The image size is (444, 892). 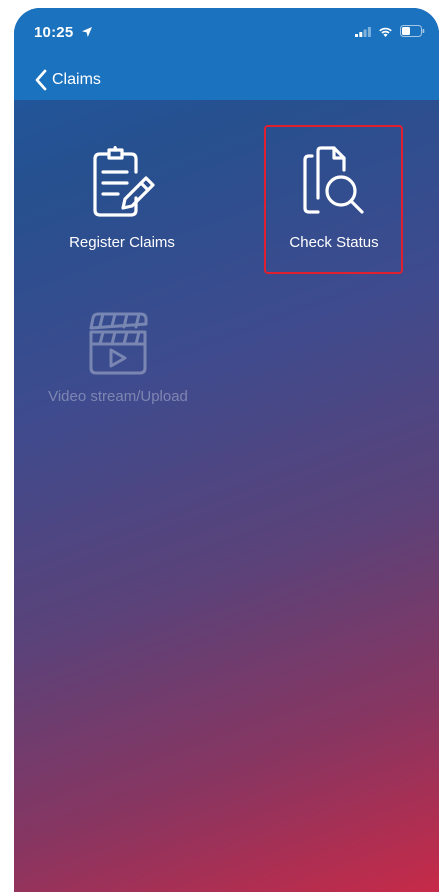 I want to click on status-time: 10:25, so click(x=63, y=32).